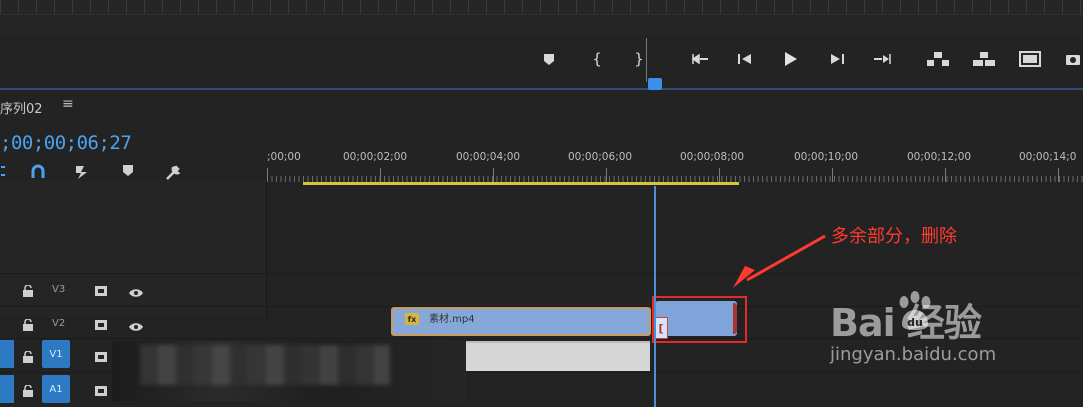 This screenshot has width=1083, height=407. I want to click on ruler-label: 00;00;06;00, so click(600, 157).